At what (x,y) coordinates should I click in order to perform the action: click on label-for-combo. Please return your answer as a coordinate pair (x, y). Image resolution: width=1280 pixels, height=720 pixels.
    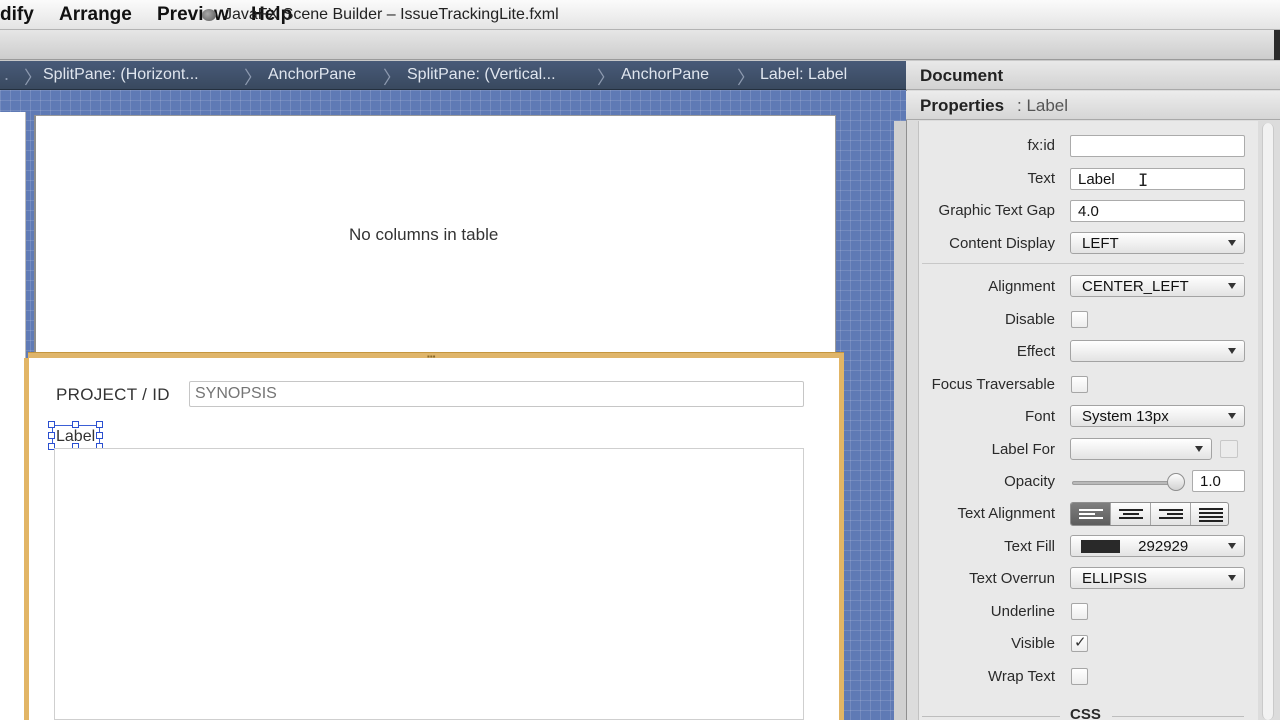
    Looking at the image, I should click on (1141, 449).